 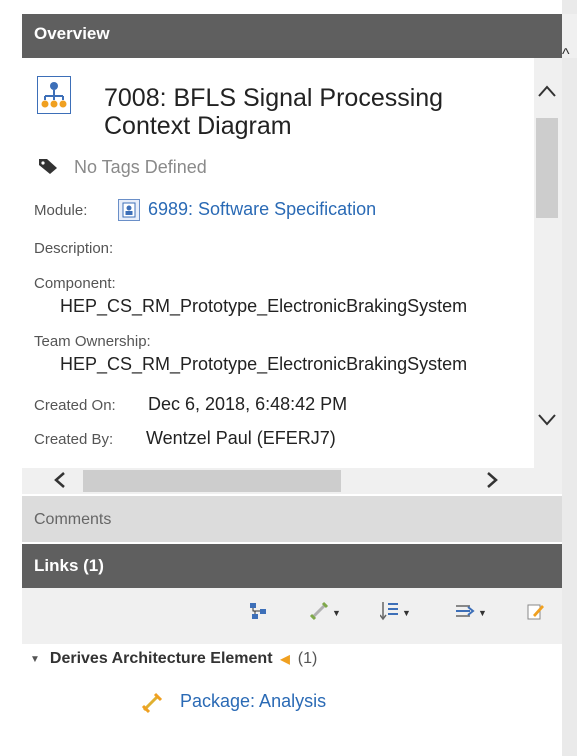 I want to click on link-chain-icon, so click(x=319, y=613).